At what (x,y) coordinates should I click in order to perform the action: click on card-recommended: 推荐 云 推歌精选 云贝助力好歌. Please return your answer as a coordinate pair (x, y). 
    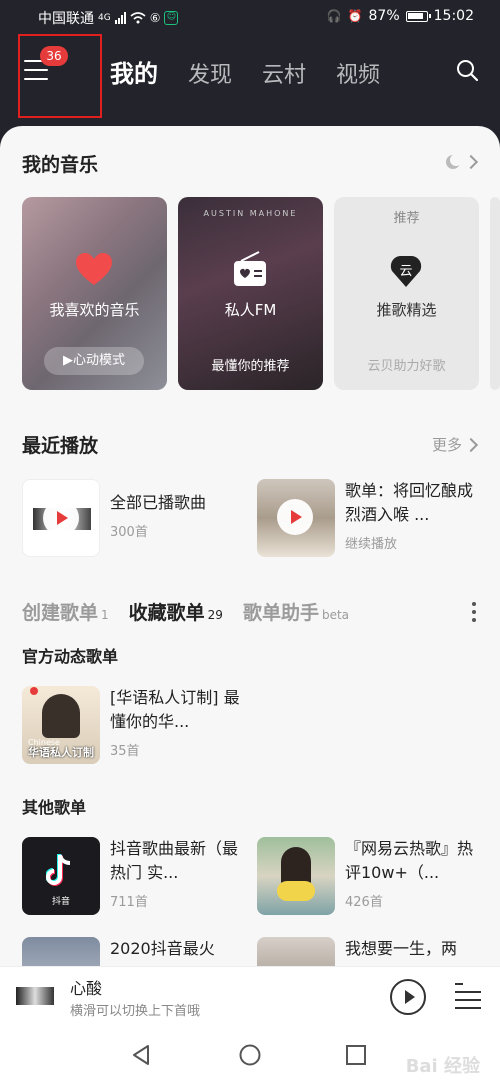
    Looking at the image, I should click on (406, 293).